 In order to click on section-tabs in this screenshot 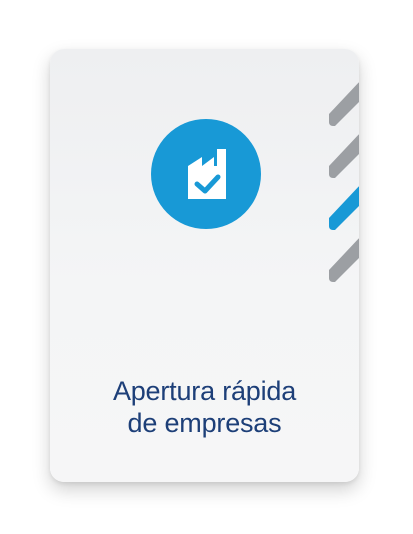, I will do `click(344, 190)`.